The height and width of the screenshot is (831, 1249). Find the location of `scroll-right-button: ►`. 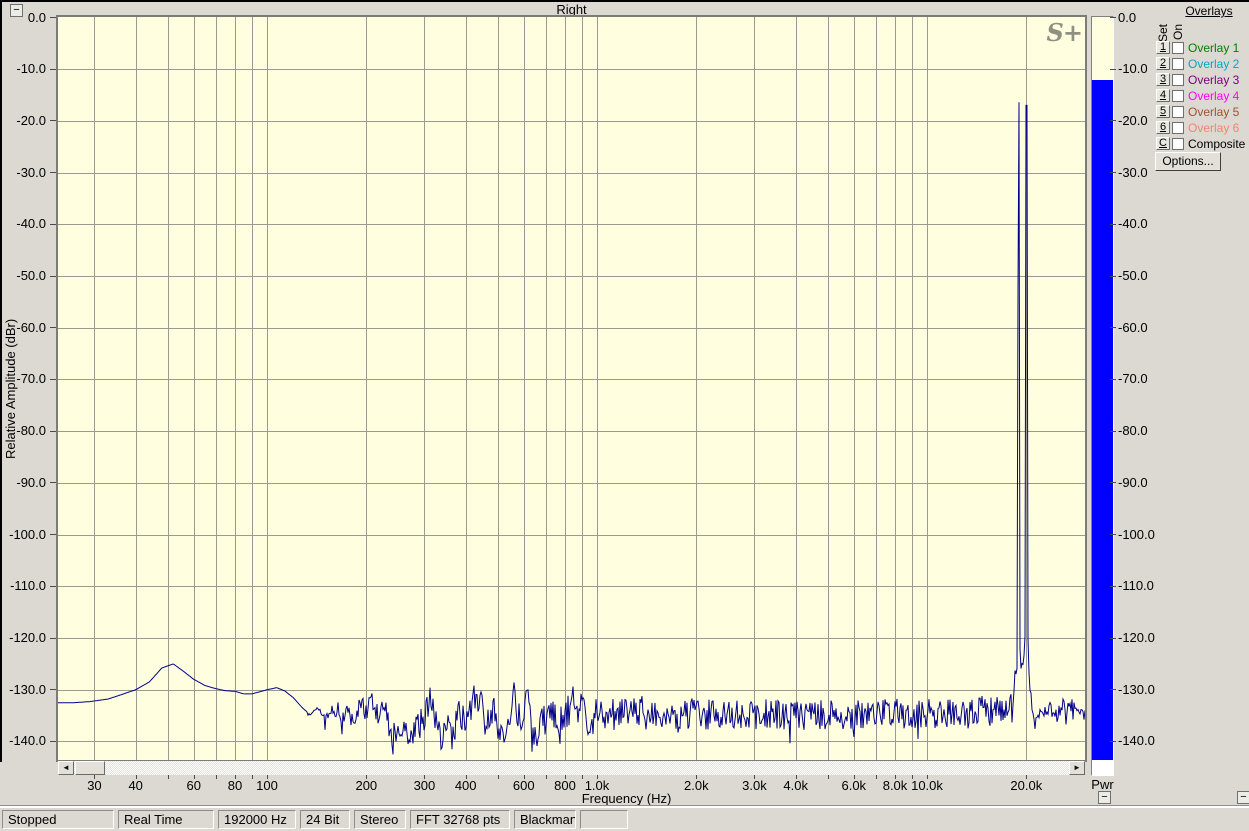

scroll-right-button: ► is located at coordinates (1077, 768).